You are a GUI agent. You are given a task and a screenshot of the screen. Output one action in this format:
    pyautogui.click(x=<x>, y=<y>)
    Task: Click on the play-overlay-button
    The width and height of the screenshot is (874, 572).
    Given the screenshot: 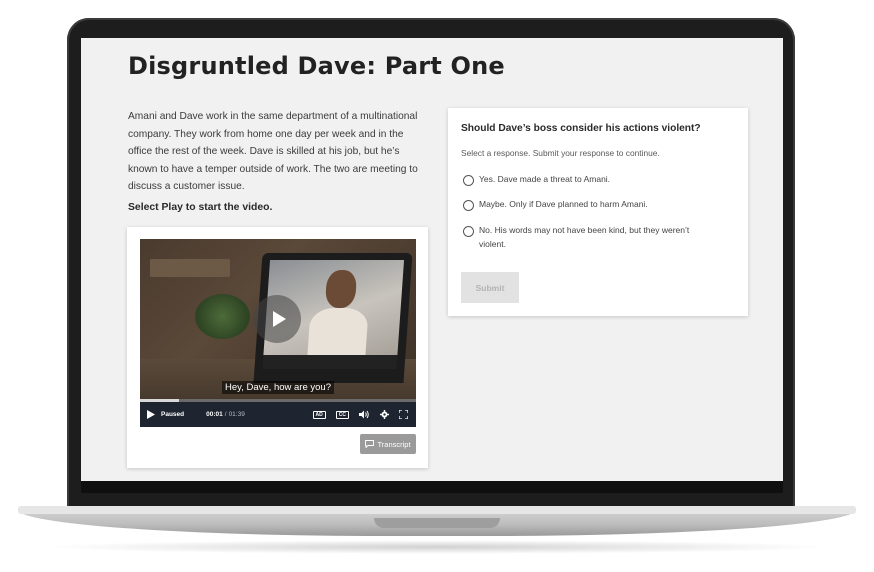 What is the action you would take?
    pyautogui.click(x=277, y=319)
    